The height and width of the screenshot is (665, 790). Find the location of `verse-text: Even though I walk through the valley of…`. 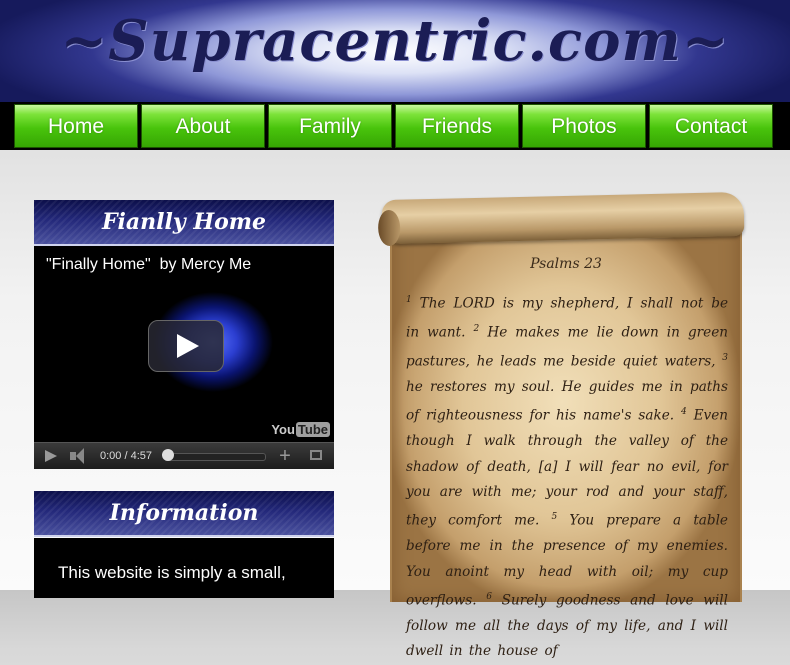

verse-text: Even though I walk through the valley of… is located at coordinates (567, 468).